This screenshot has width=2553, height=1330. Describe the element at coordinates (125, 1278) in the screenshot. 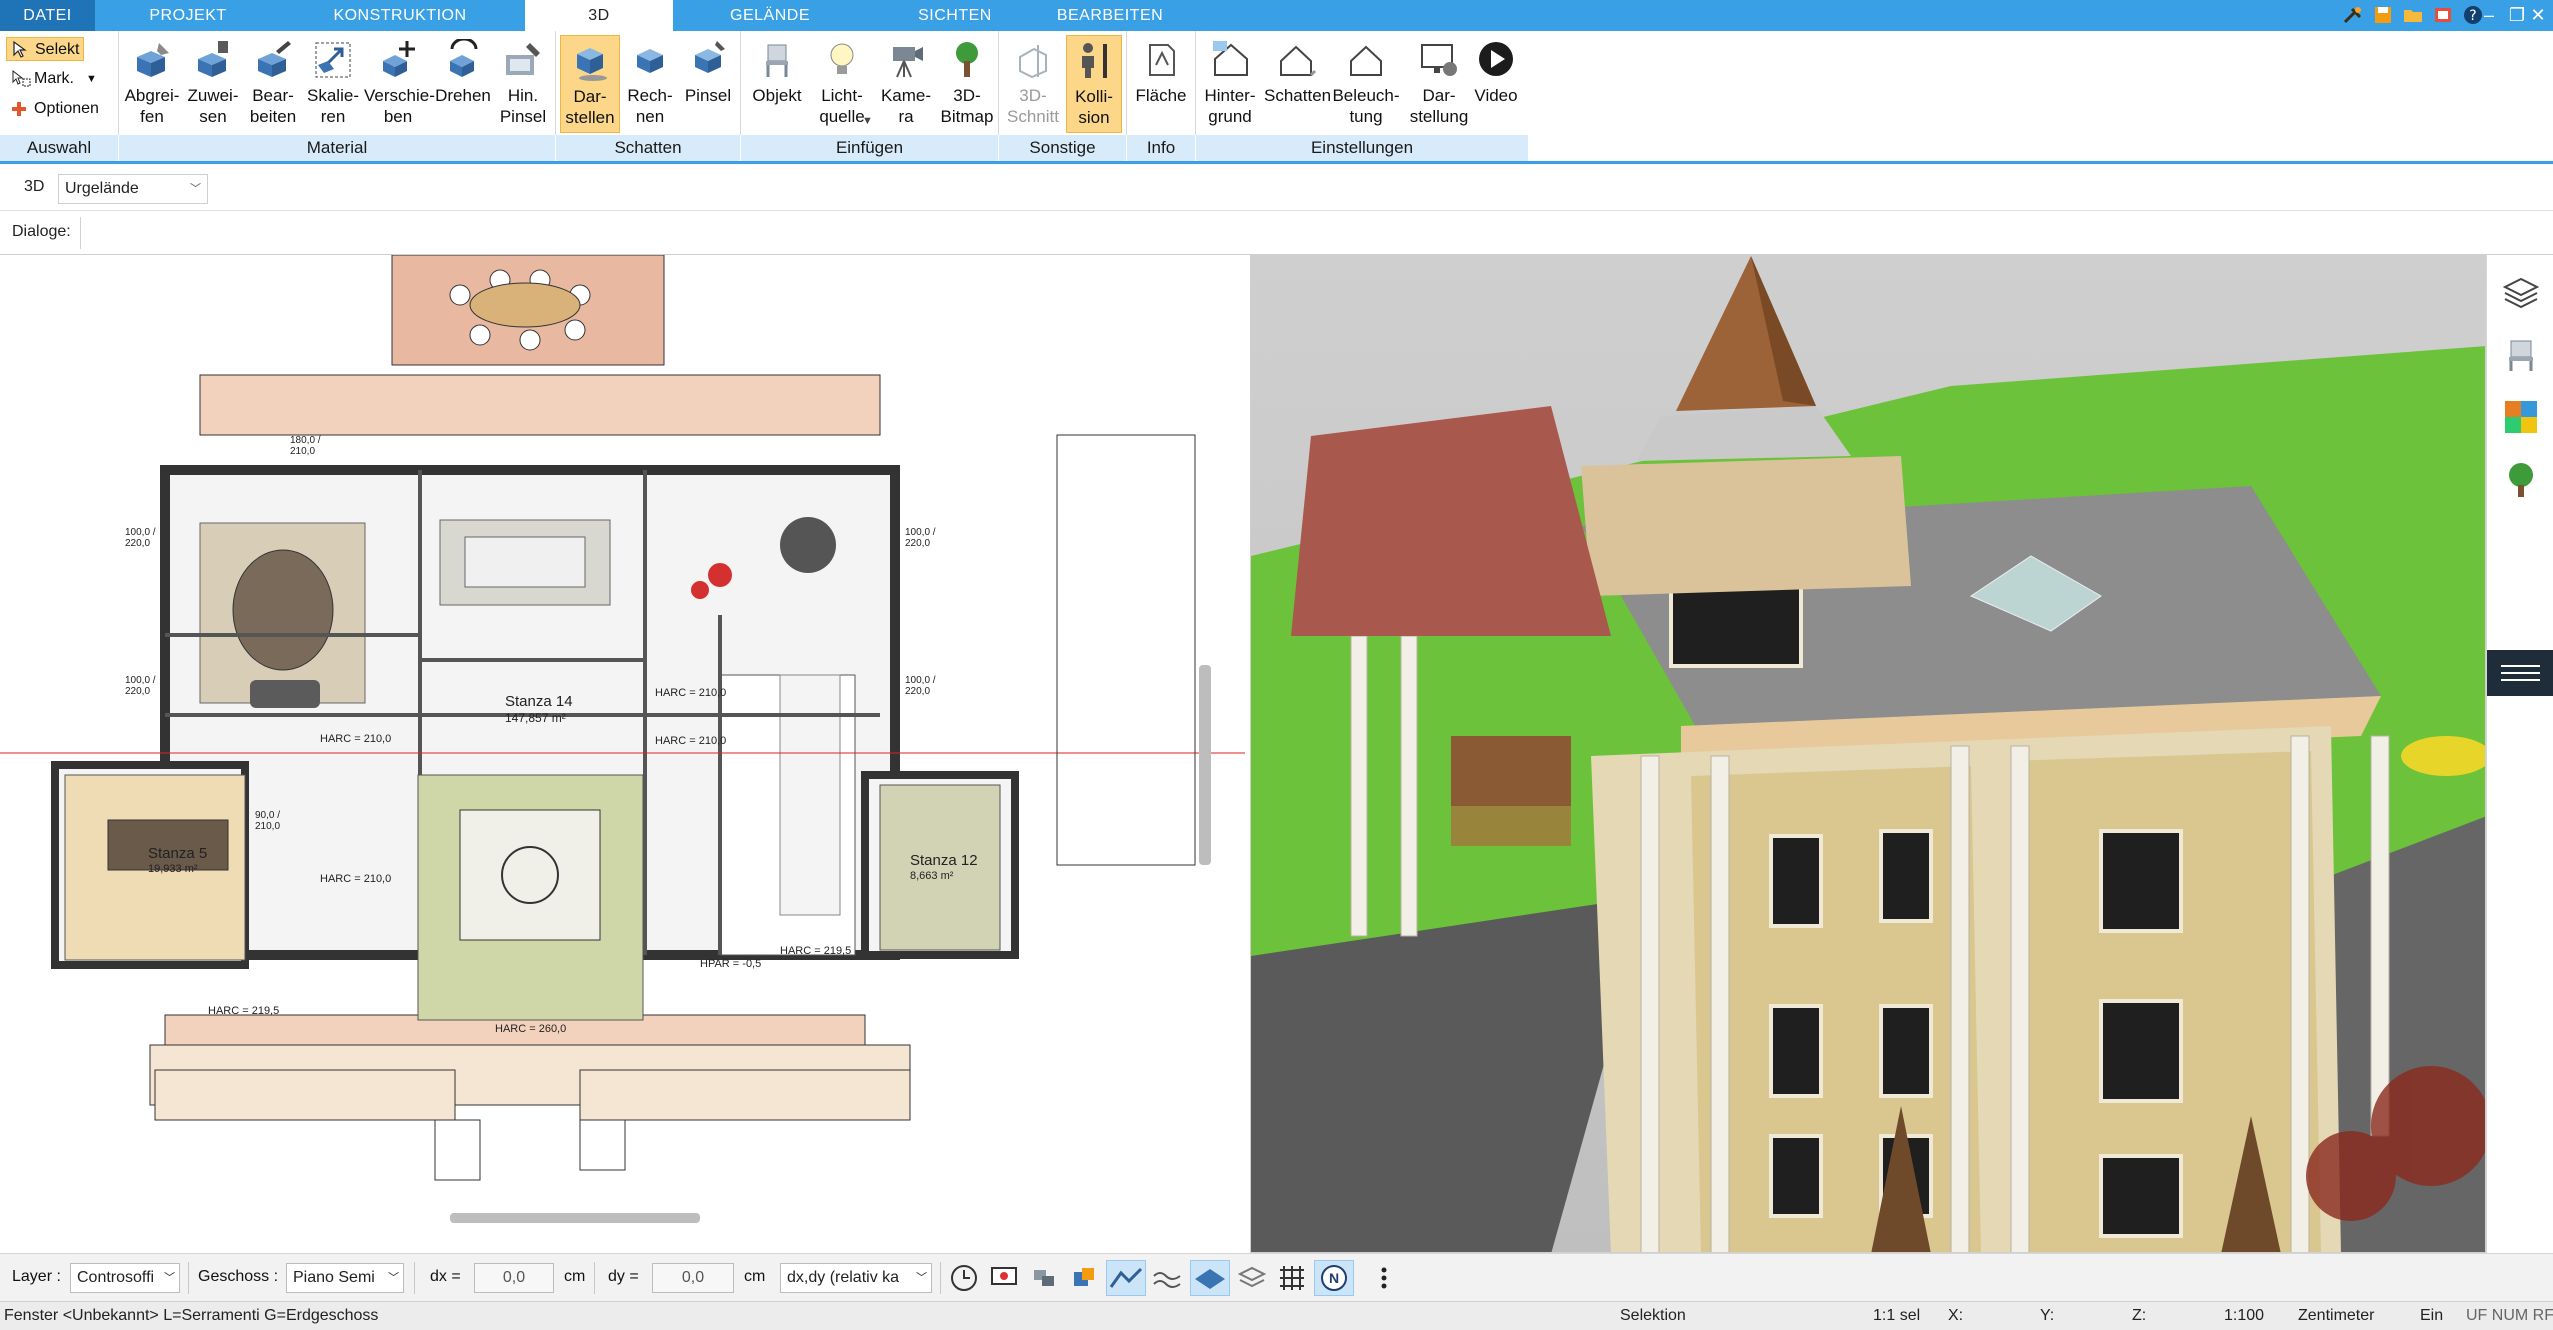

I see `layer-select: Controsoffi ﹀` at that location.